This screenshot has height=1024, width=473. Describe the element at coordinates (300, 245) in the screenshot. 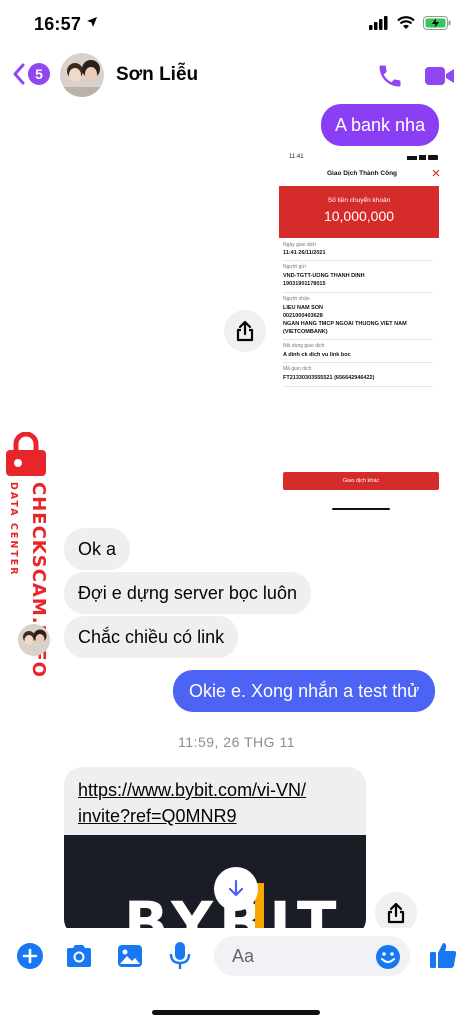

I see `date-label: Ngày giao dịch` at that location.